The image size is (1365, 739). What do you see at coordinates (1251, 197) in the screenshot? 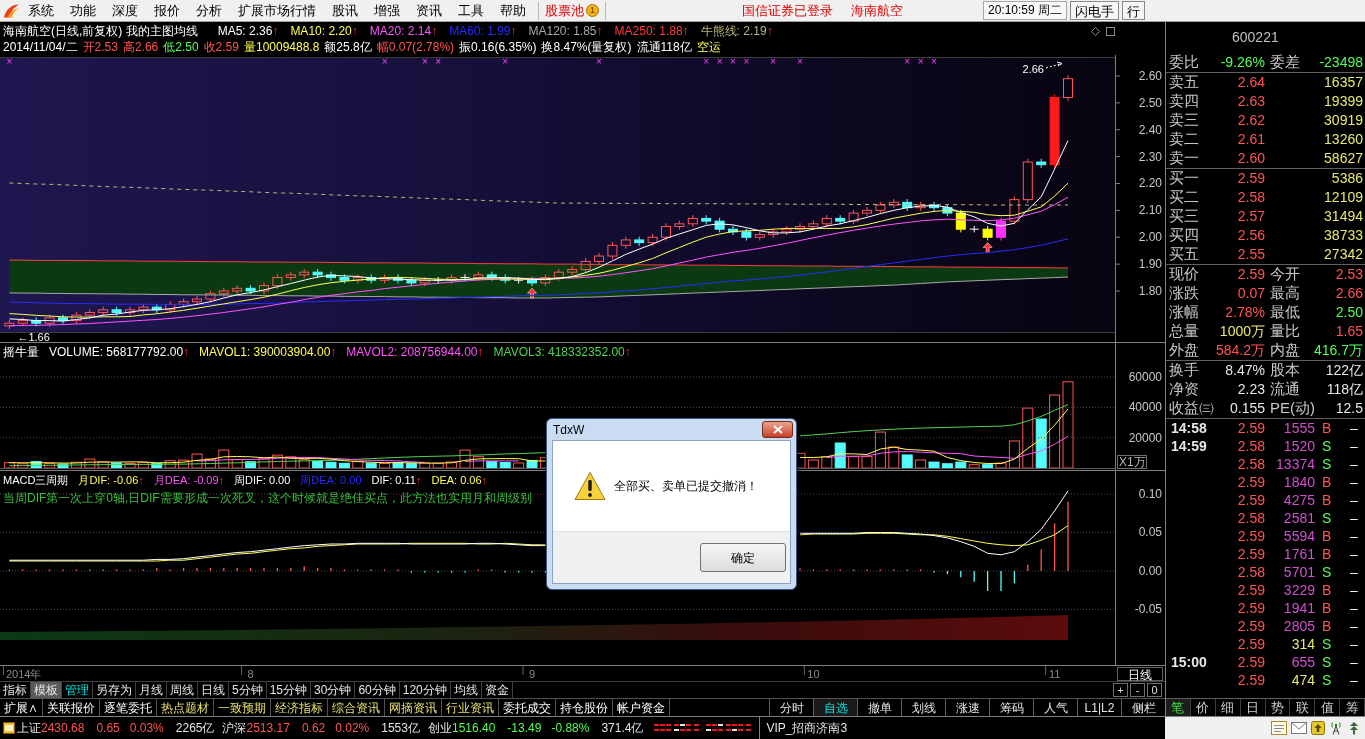
I see `order-price: 2.58` at bounding box center [1251, 197].